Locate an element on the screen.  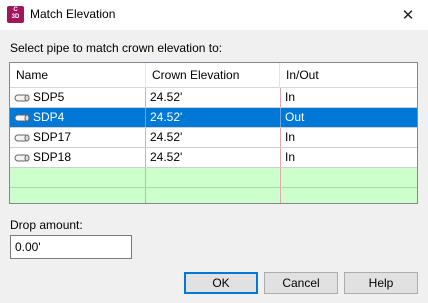
ok-button: OK is located at coordinates (221, 283).